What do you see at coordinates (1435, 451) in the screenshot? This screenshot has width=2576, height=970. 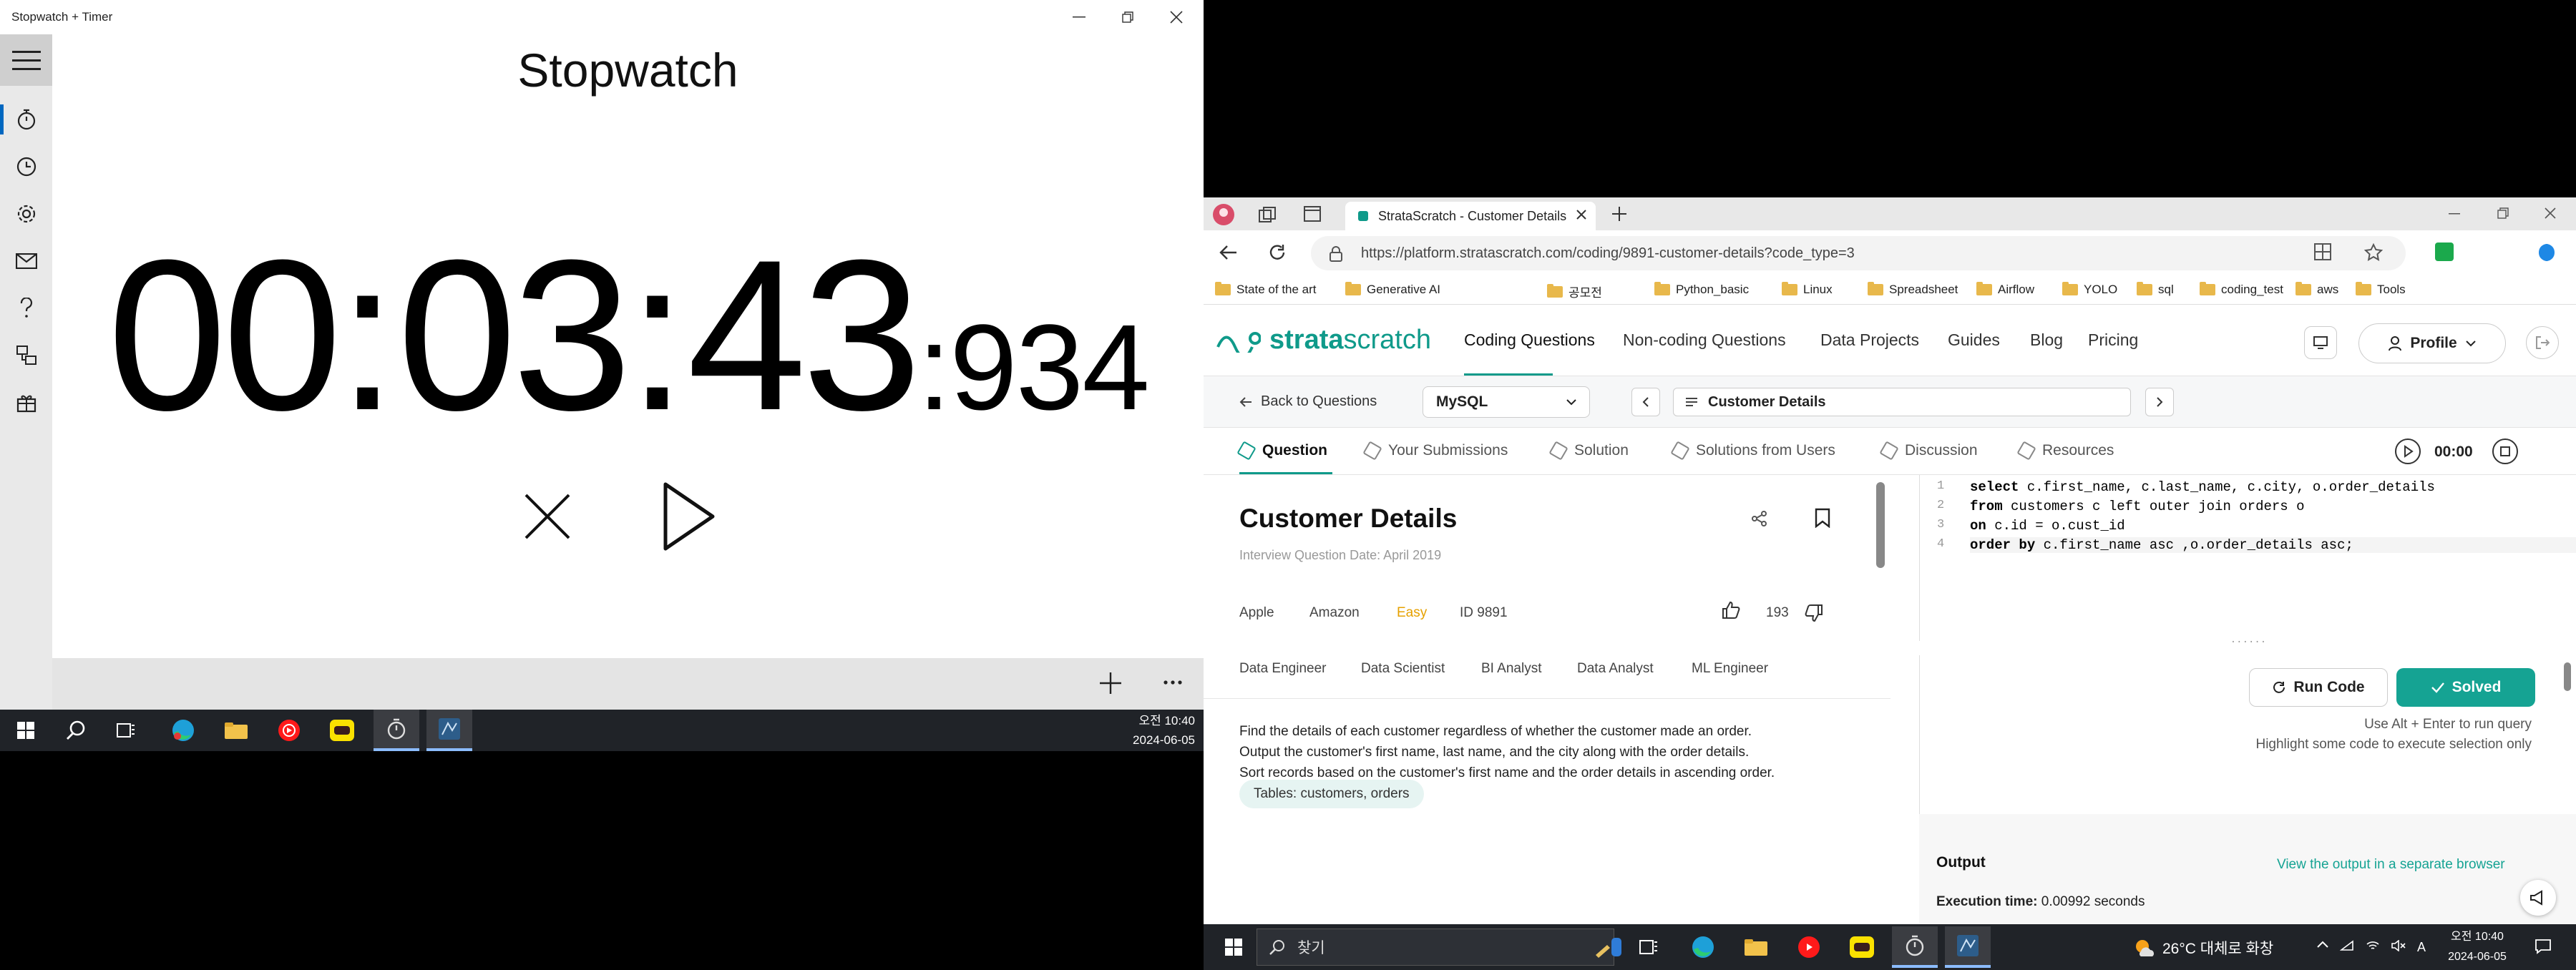 I see `tab-your-submissions: Your Submissions` at bounding box center [1435, 451].